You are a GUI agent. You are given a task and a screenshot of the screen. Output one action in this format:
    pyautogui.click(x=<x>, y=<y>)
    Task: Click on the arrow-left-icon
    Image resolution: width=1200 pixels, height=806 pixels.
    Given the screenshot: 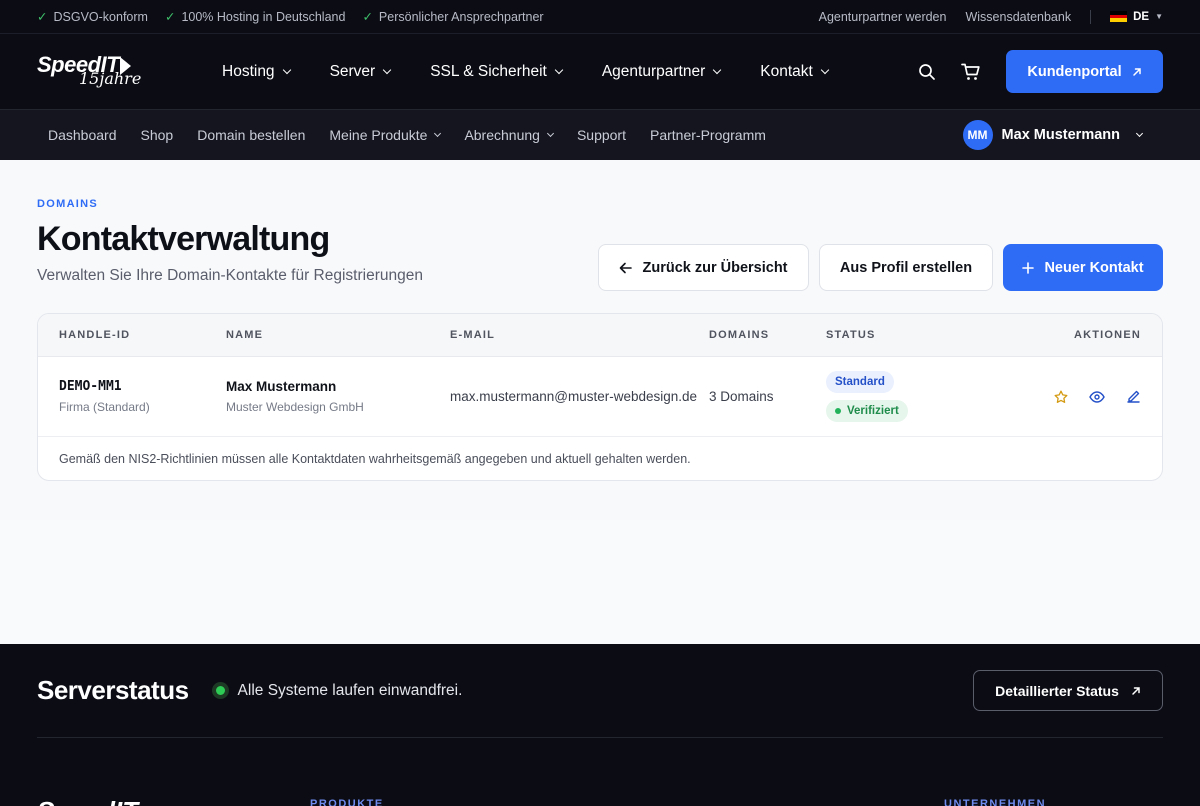 What is the action you would take?
    pyautogui.click(x=626, y=267)
    